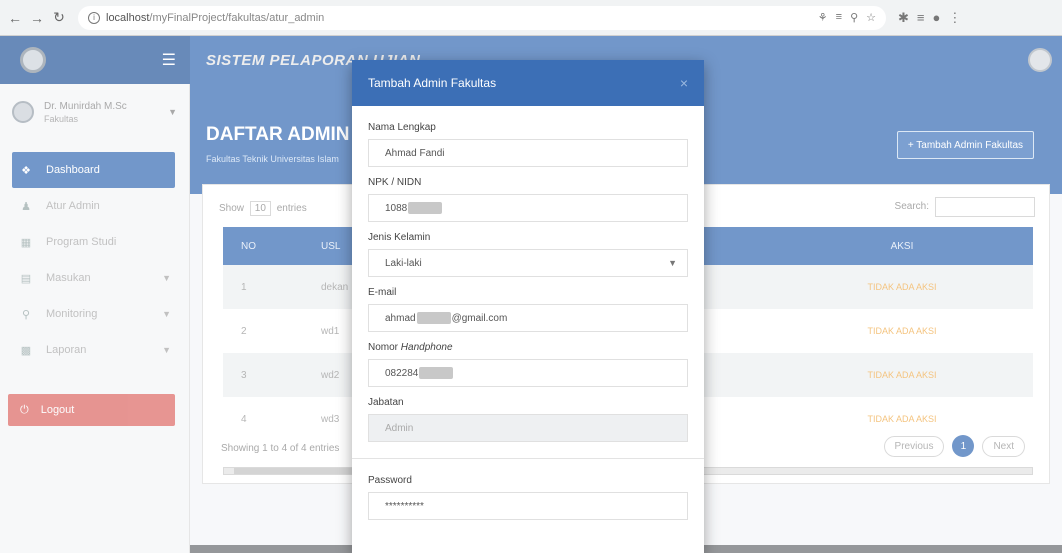 The width and height of the screenshot is (1062, 553). Describe the element at coordinates (386, 402) in the screenshot. I see `jabatan-label: Jabatan` at that location.